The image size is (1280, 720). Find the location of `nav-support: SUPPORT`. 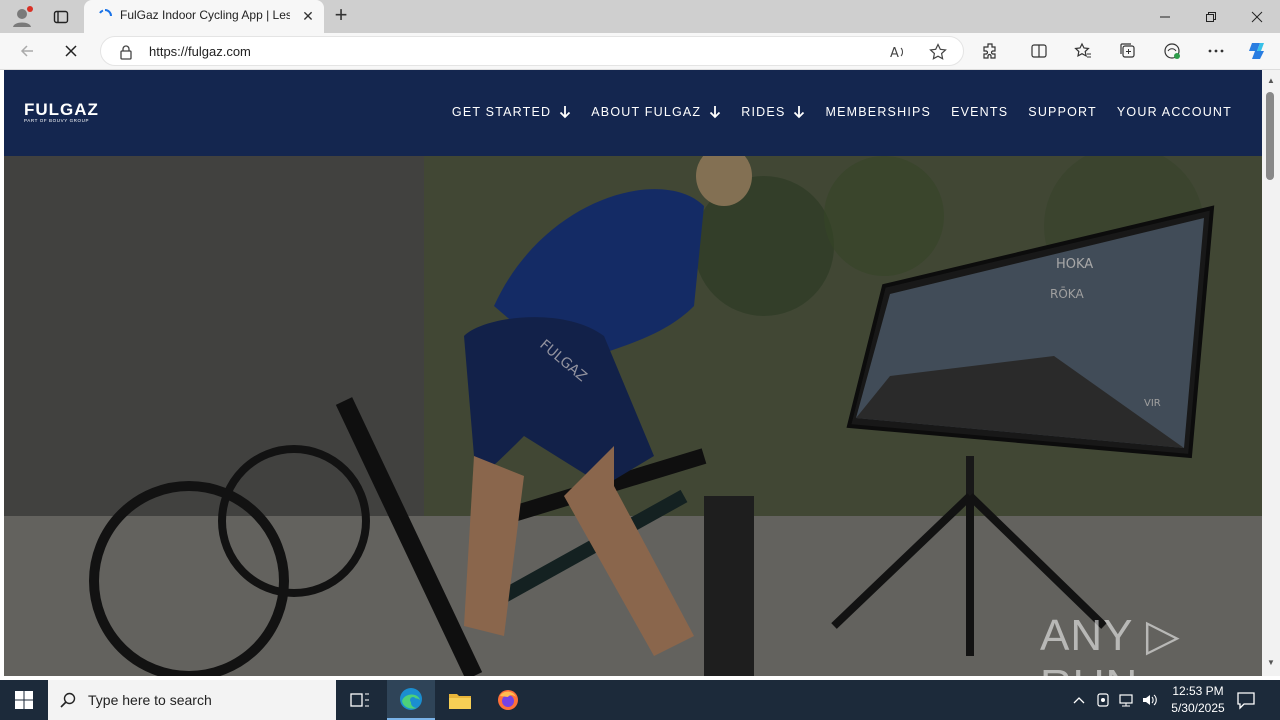

nav-support: SUPPORT is located at coordinates (1062, 112).